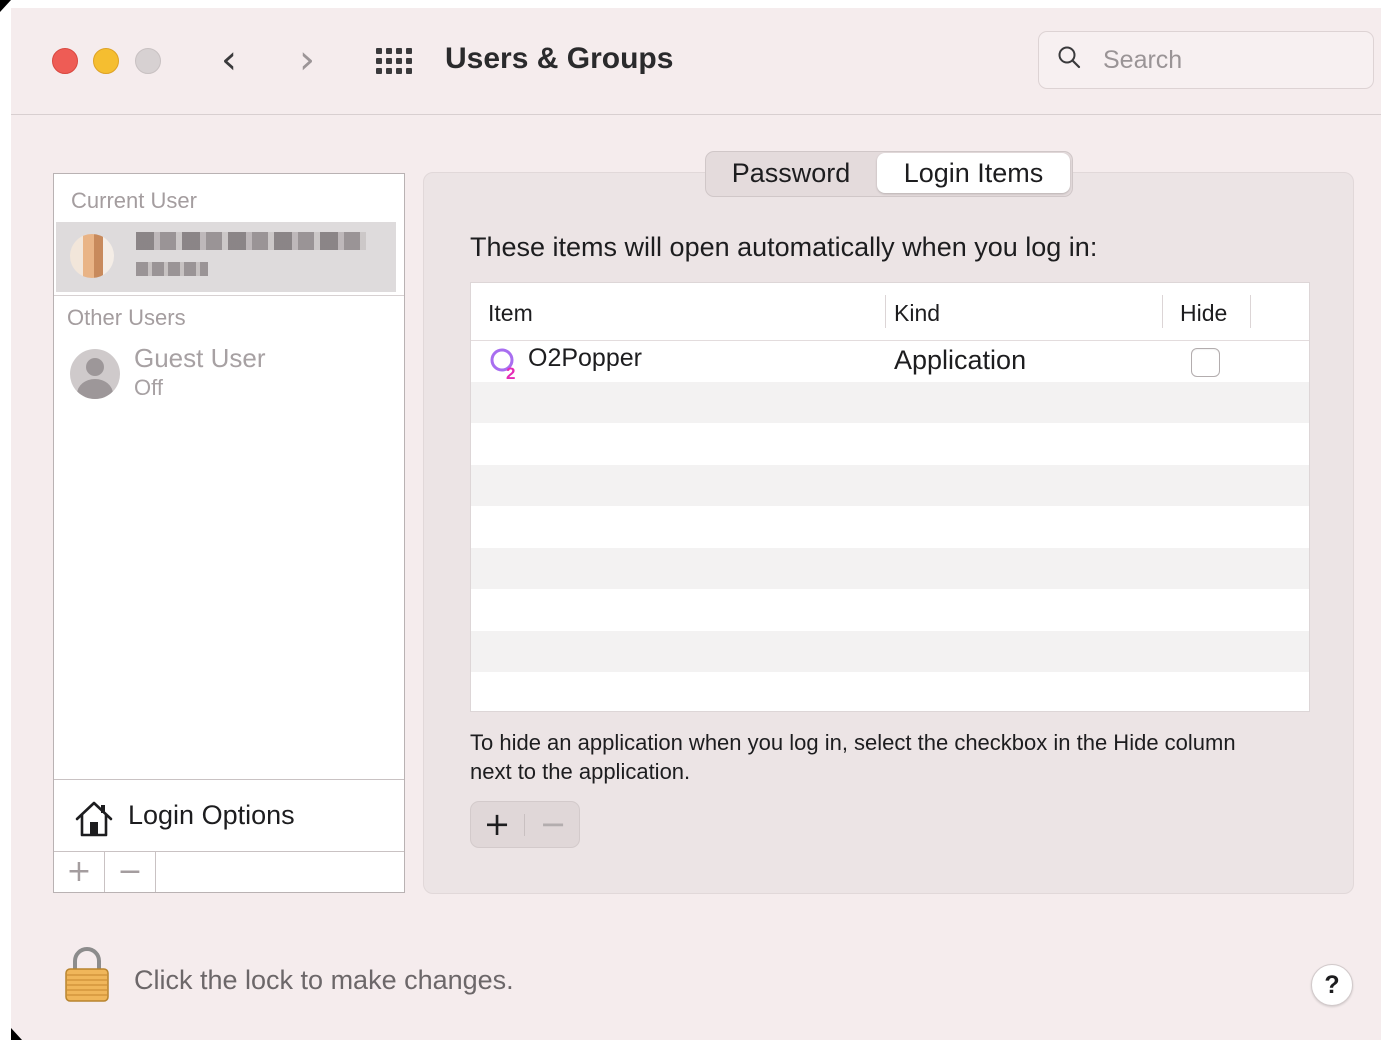  Describe the element at coordinates (226, 257) in the screenshot. I see `current-user-row` at that location.